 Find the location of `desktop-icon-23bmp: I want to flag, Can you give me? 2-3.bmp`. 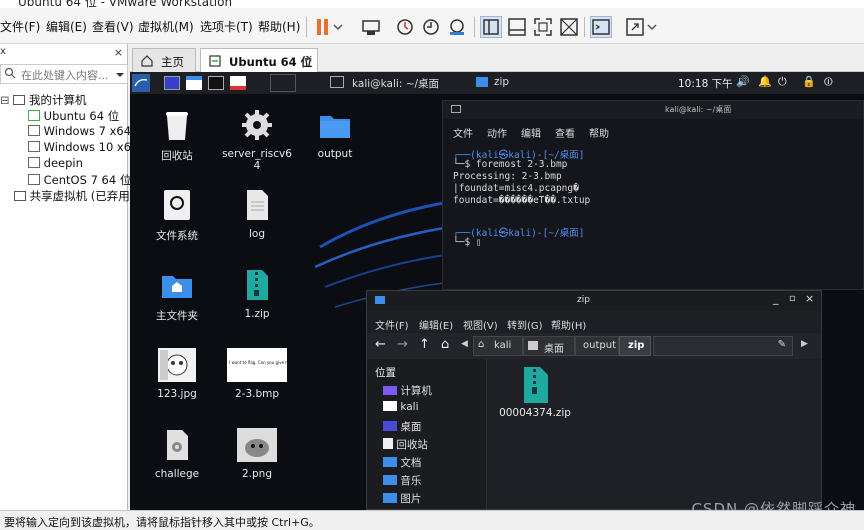

desktop-icon-23bmp: I want to flag, Can you give me? 2-3.bmp is located at coordinates (258, 374).